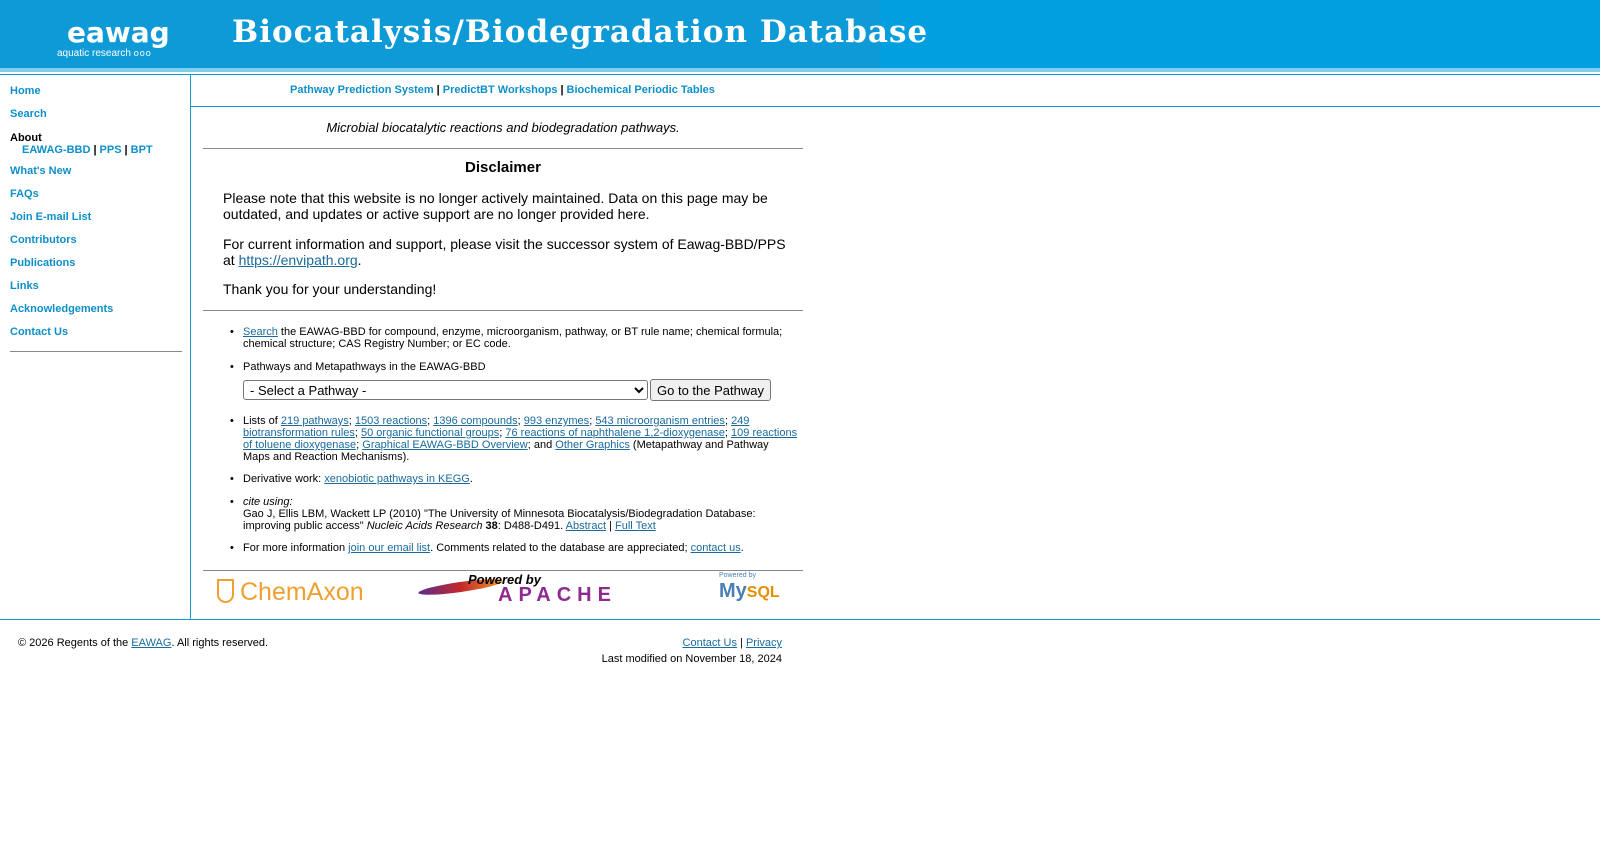  Describe the element at coordinates (800, 70) in the screenshot. I see `header-stripe` at that location.